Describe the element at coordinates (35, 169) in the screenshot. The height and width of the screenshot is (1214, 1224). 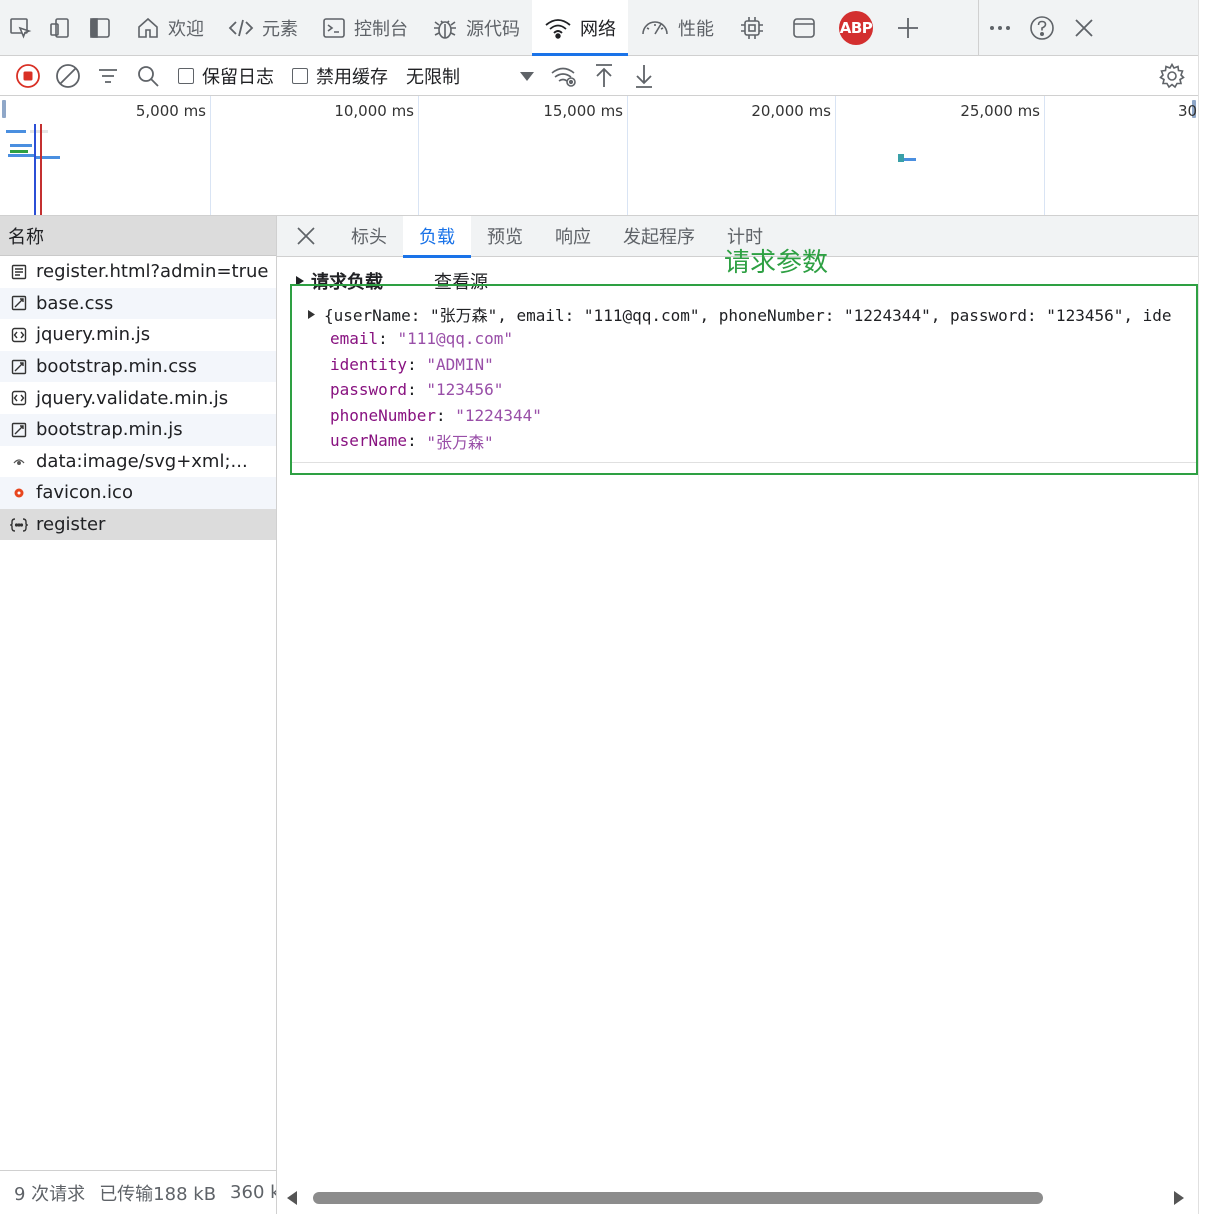
I see `dom-content-loaded-line` at that location.